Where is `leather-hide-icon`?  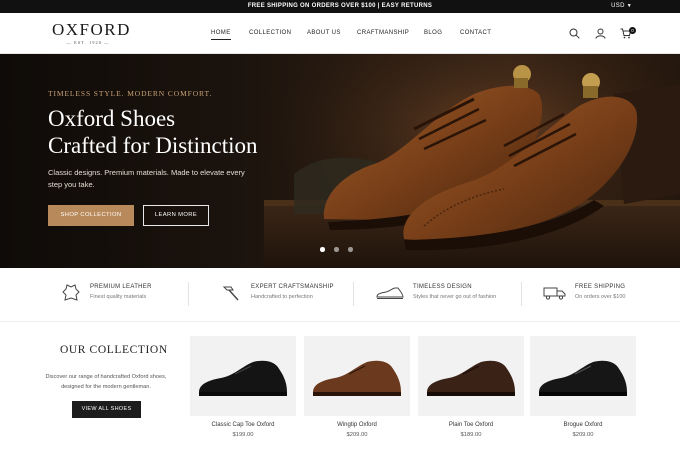 leather-hide-icon is located at coordinates (71, 292).